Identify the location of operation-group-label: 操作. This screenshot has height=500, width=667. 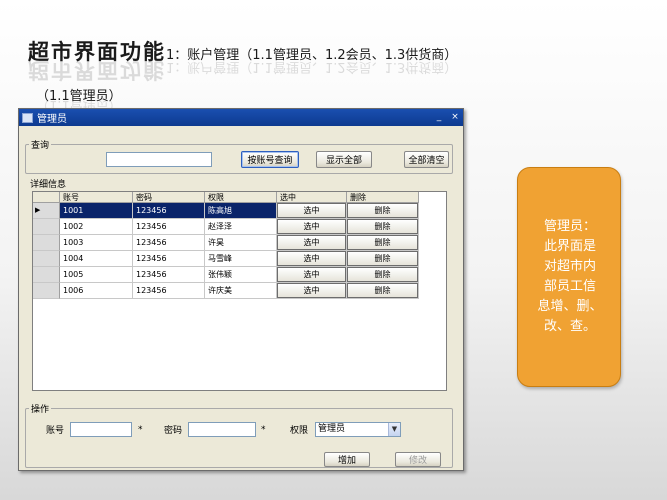
(40, 408).